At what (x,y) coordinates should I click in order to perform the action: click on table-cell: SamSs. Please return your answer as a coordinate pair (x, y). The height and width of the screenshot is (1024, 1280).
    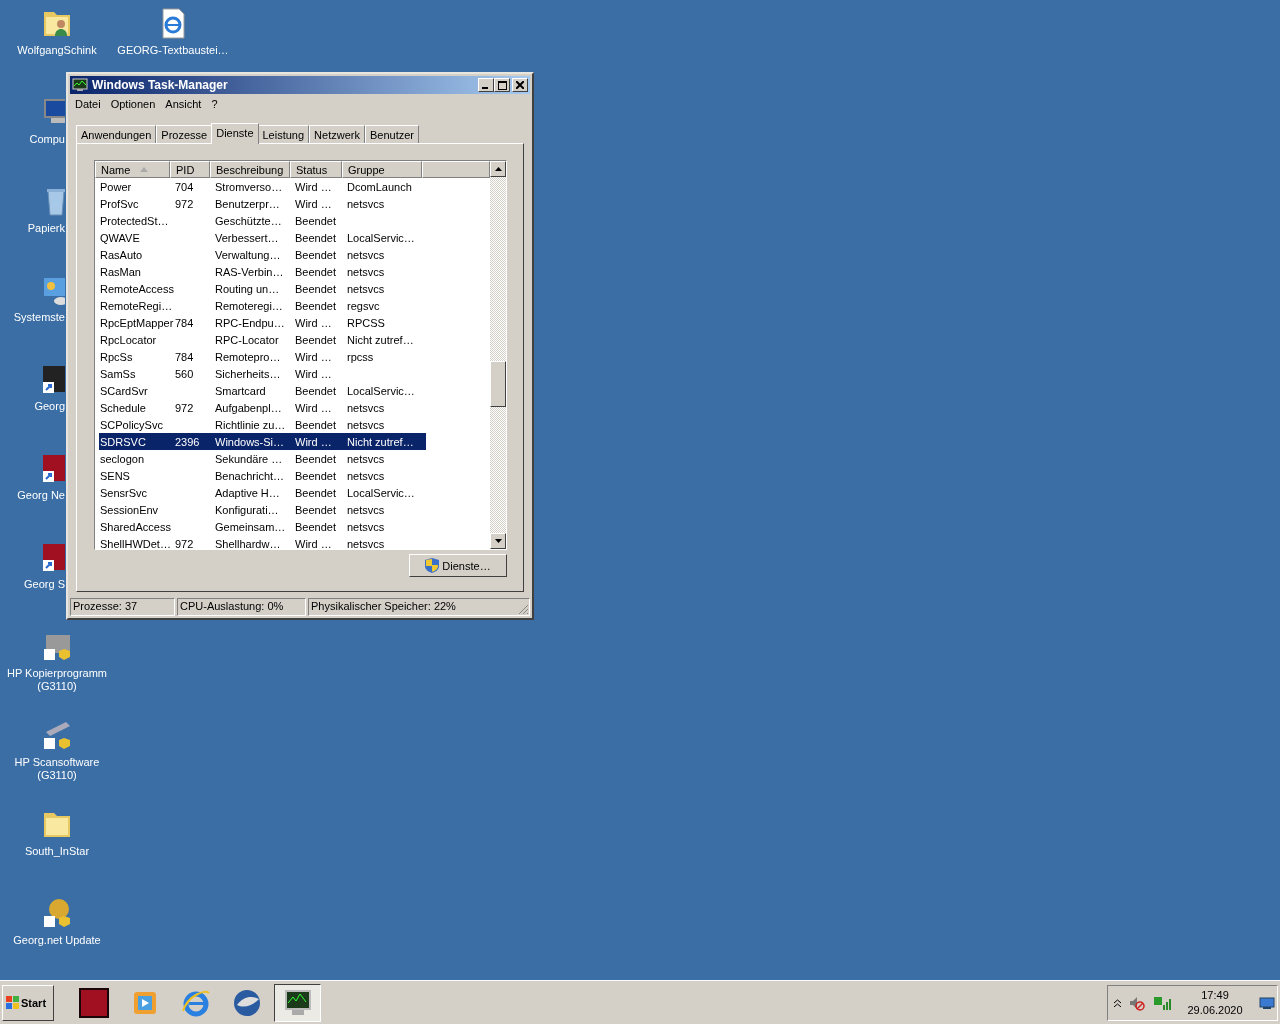
    Looking at the image, I should click on (118, 373).